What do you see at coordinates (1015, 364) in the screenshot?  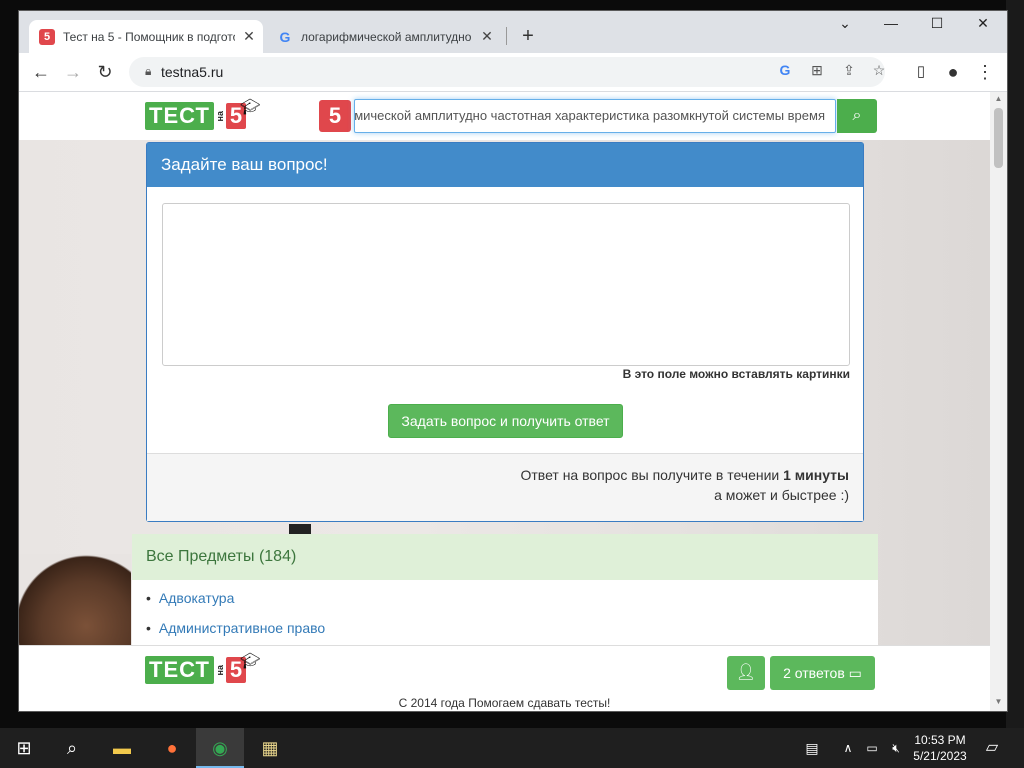 I see `desktop-background-edge` at bounding box center [1015, 364].